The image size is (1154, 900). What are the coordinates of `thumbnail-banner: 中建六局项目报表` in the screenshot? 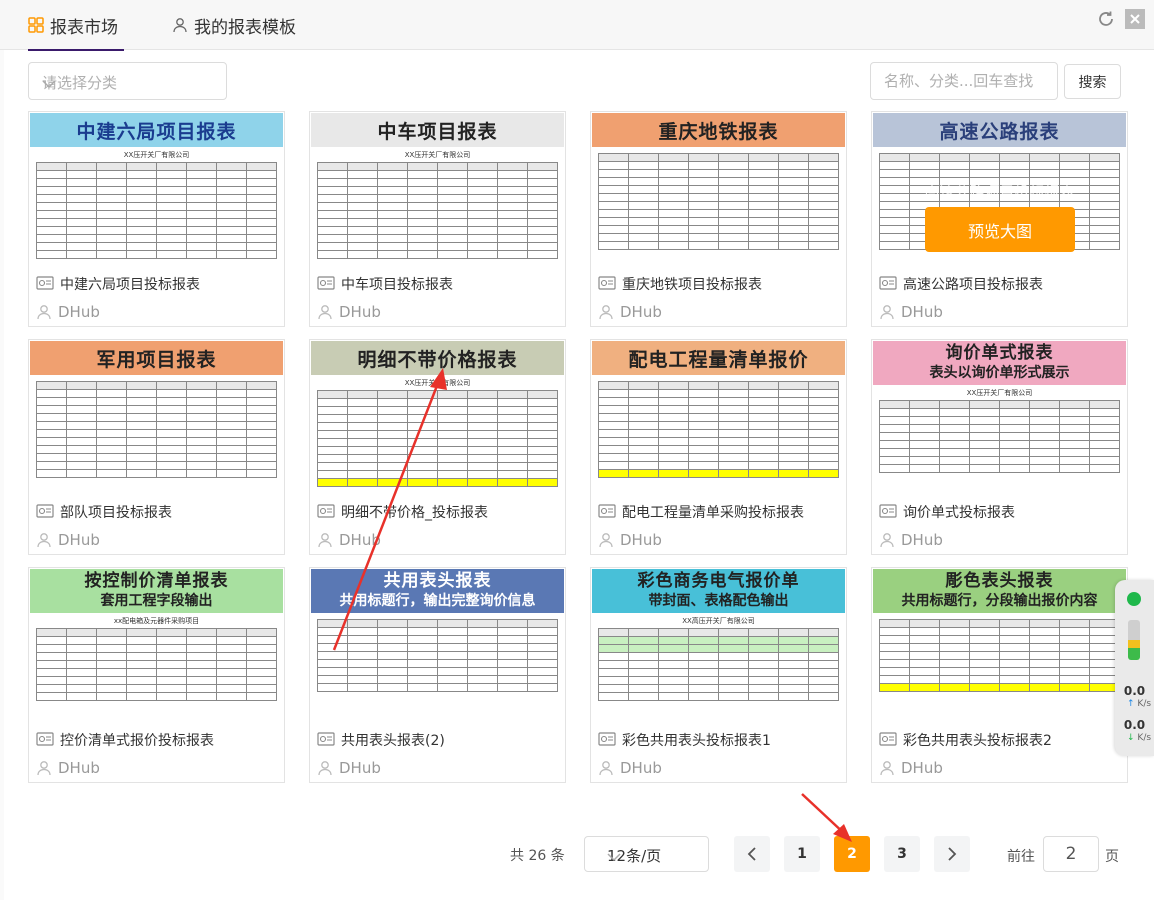 It's located at (156, 130).